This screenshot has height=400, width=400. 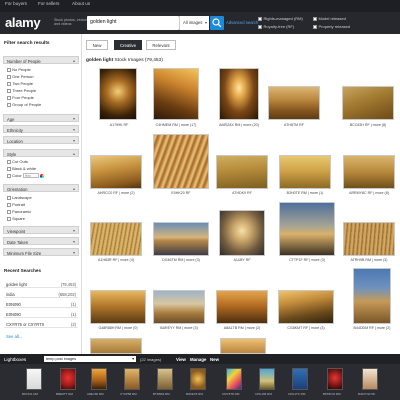 What do you see at coordinates (20, 76) in the screenshot?
I see `option-one-person: One Person` at bounding box center [20, 76].